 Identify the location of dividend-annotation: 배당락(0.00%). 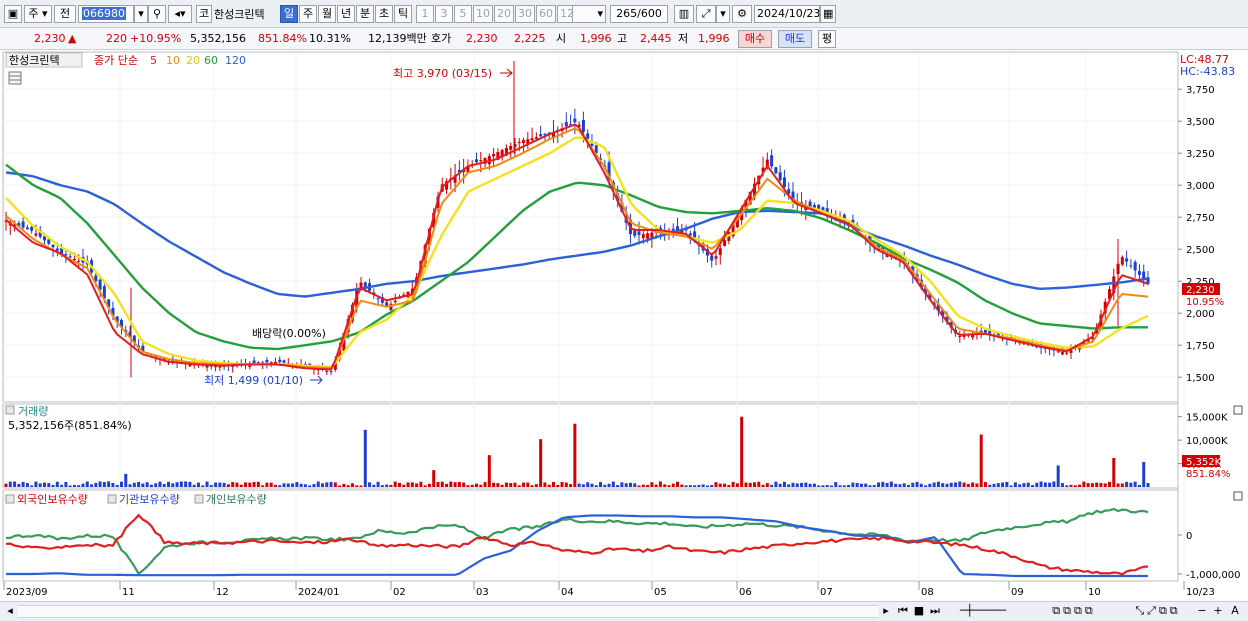
(289, 333).